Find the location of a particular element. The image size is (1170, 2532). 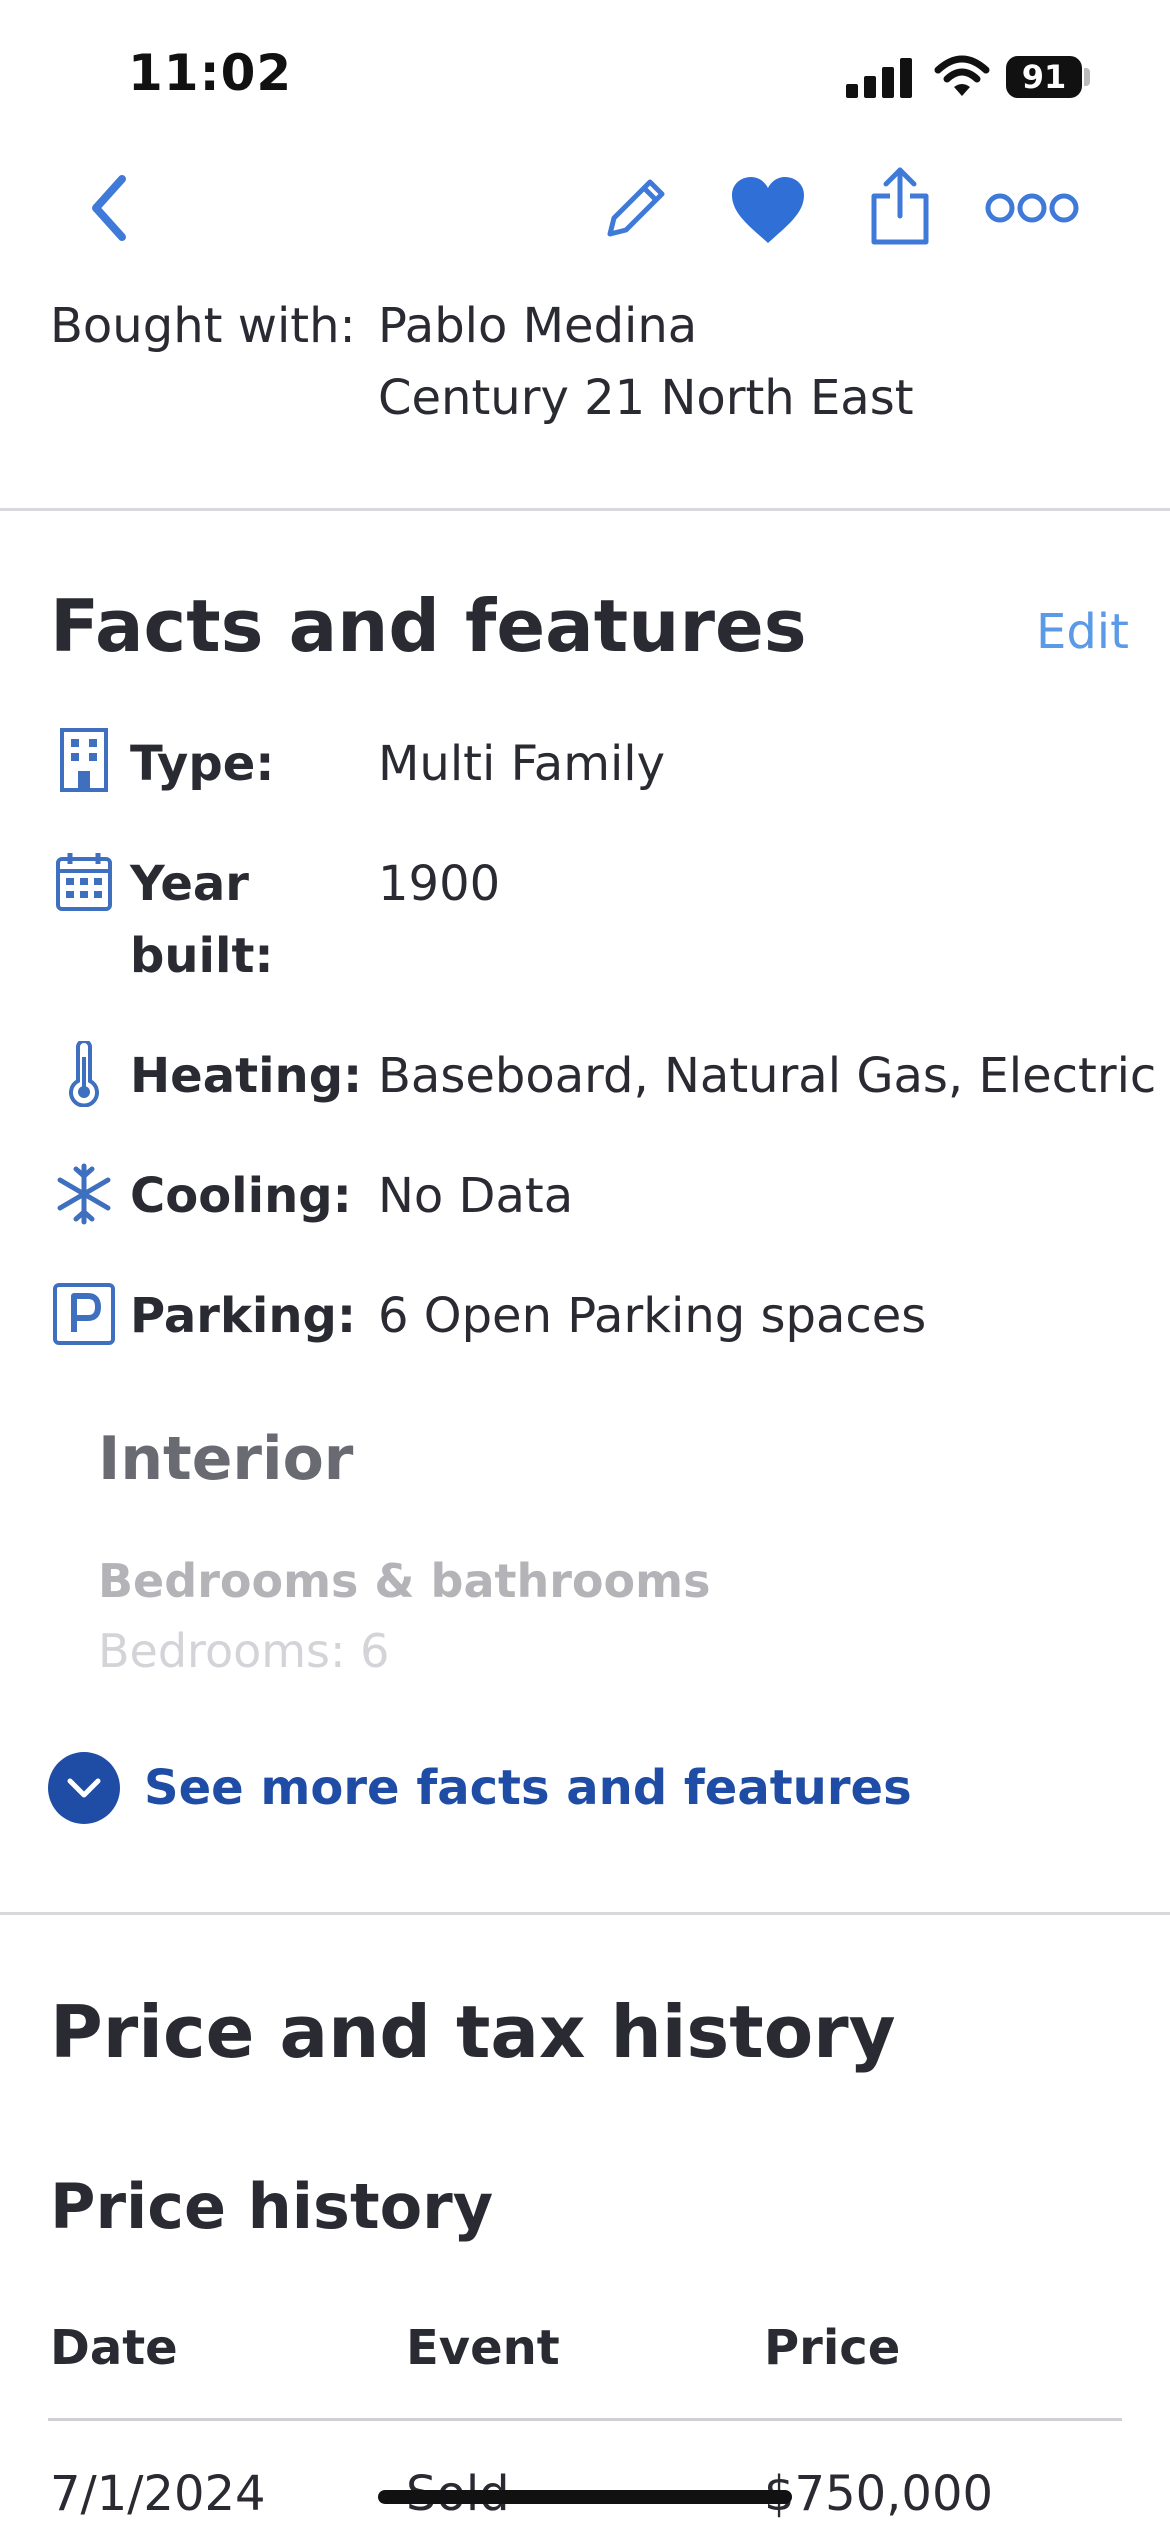

column-header-date: Date is located at coordinates (114, 2348).